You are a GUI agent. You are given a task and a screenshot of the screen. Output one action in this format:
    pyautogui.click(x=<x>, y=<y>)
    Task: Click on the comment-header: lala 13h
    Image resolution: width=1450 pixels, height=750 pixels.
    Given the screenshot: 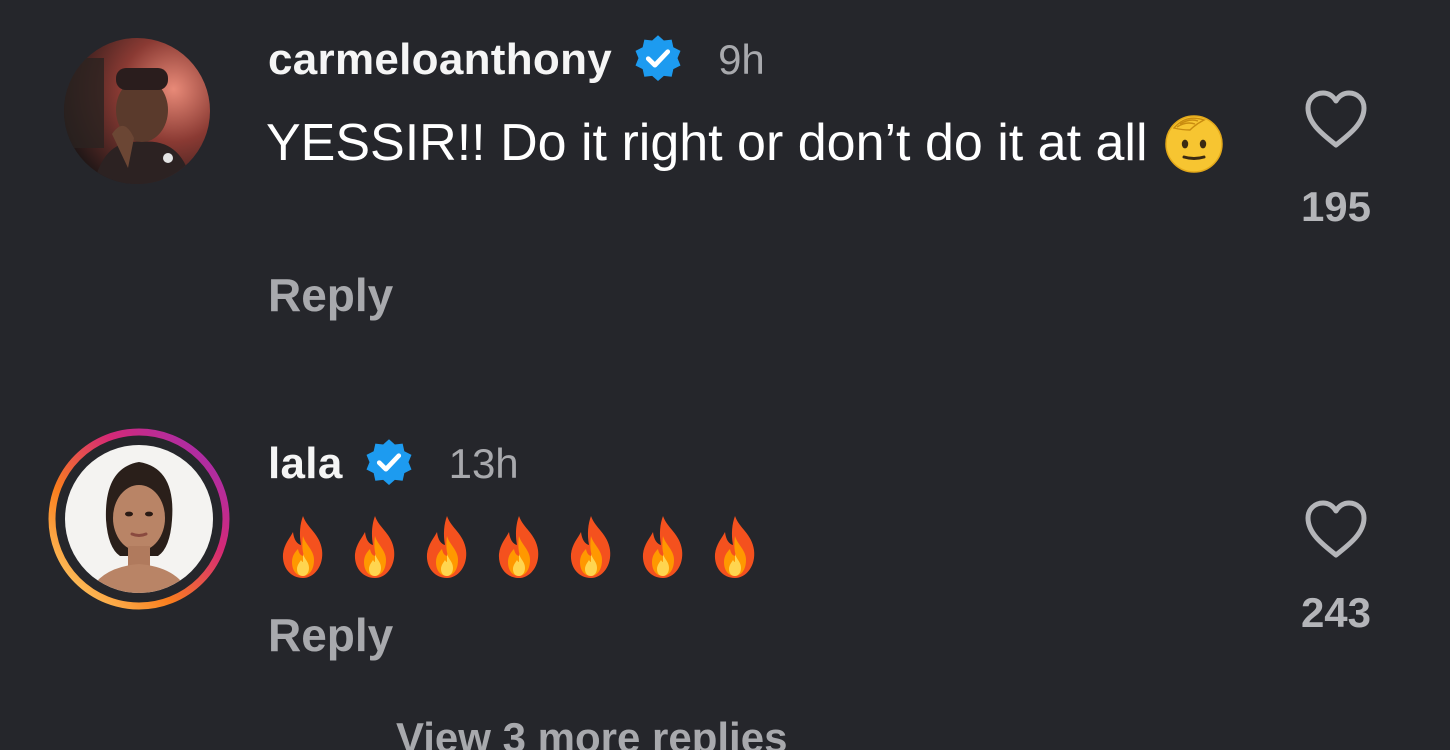 What is the action you would take?
    pyautogui.click(x=393, y=464)
    